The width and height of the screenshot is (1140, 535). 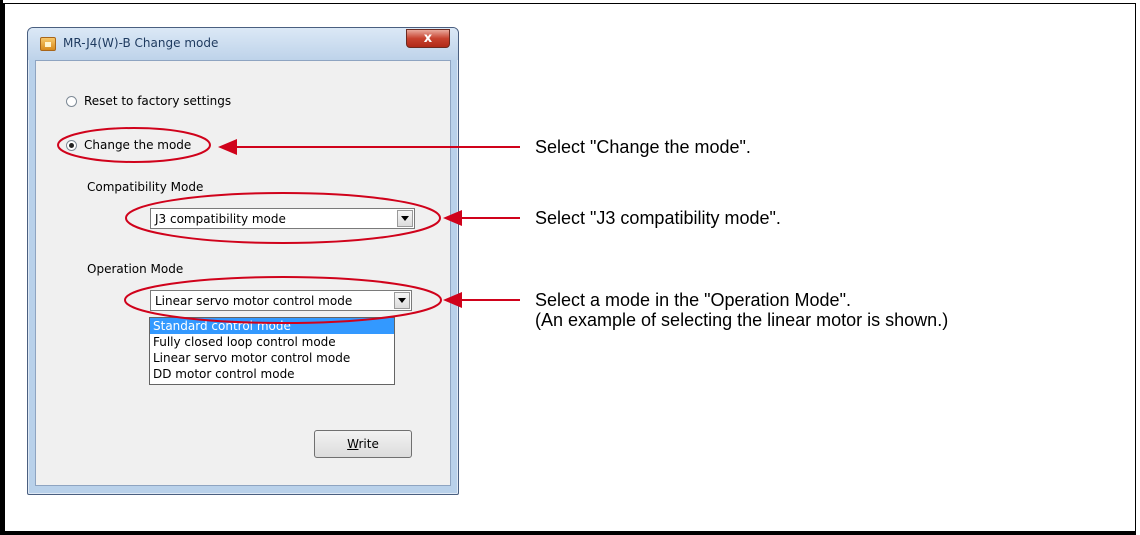 I want to click on reset-label: Reset to factory settings, so click(x=158, y=101).